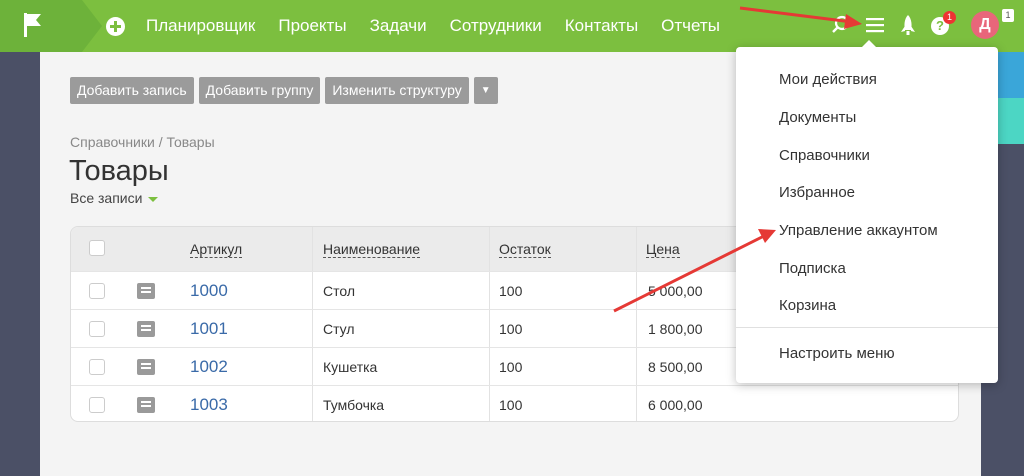 The width and height of the screenshot is (1024, 476). I want to click on logo, so click(41, 26).